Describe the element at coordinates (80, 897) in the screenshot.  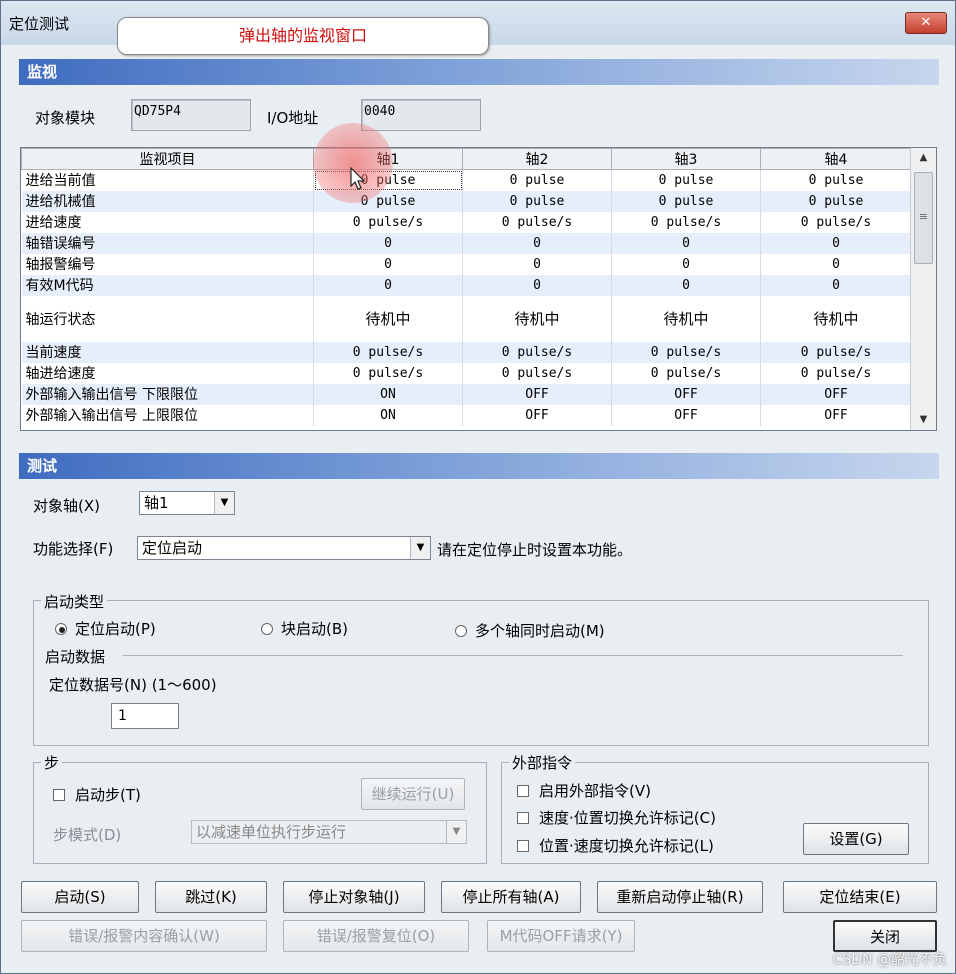
I see `start-button: 启动(S)` at that location.